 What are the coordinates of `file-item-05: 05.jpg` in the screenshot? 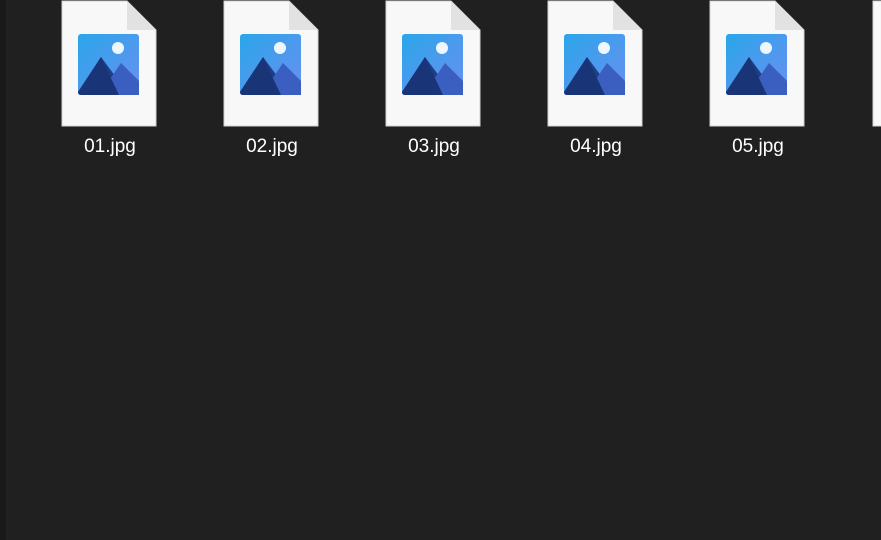 It's located at (758, 85).